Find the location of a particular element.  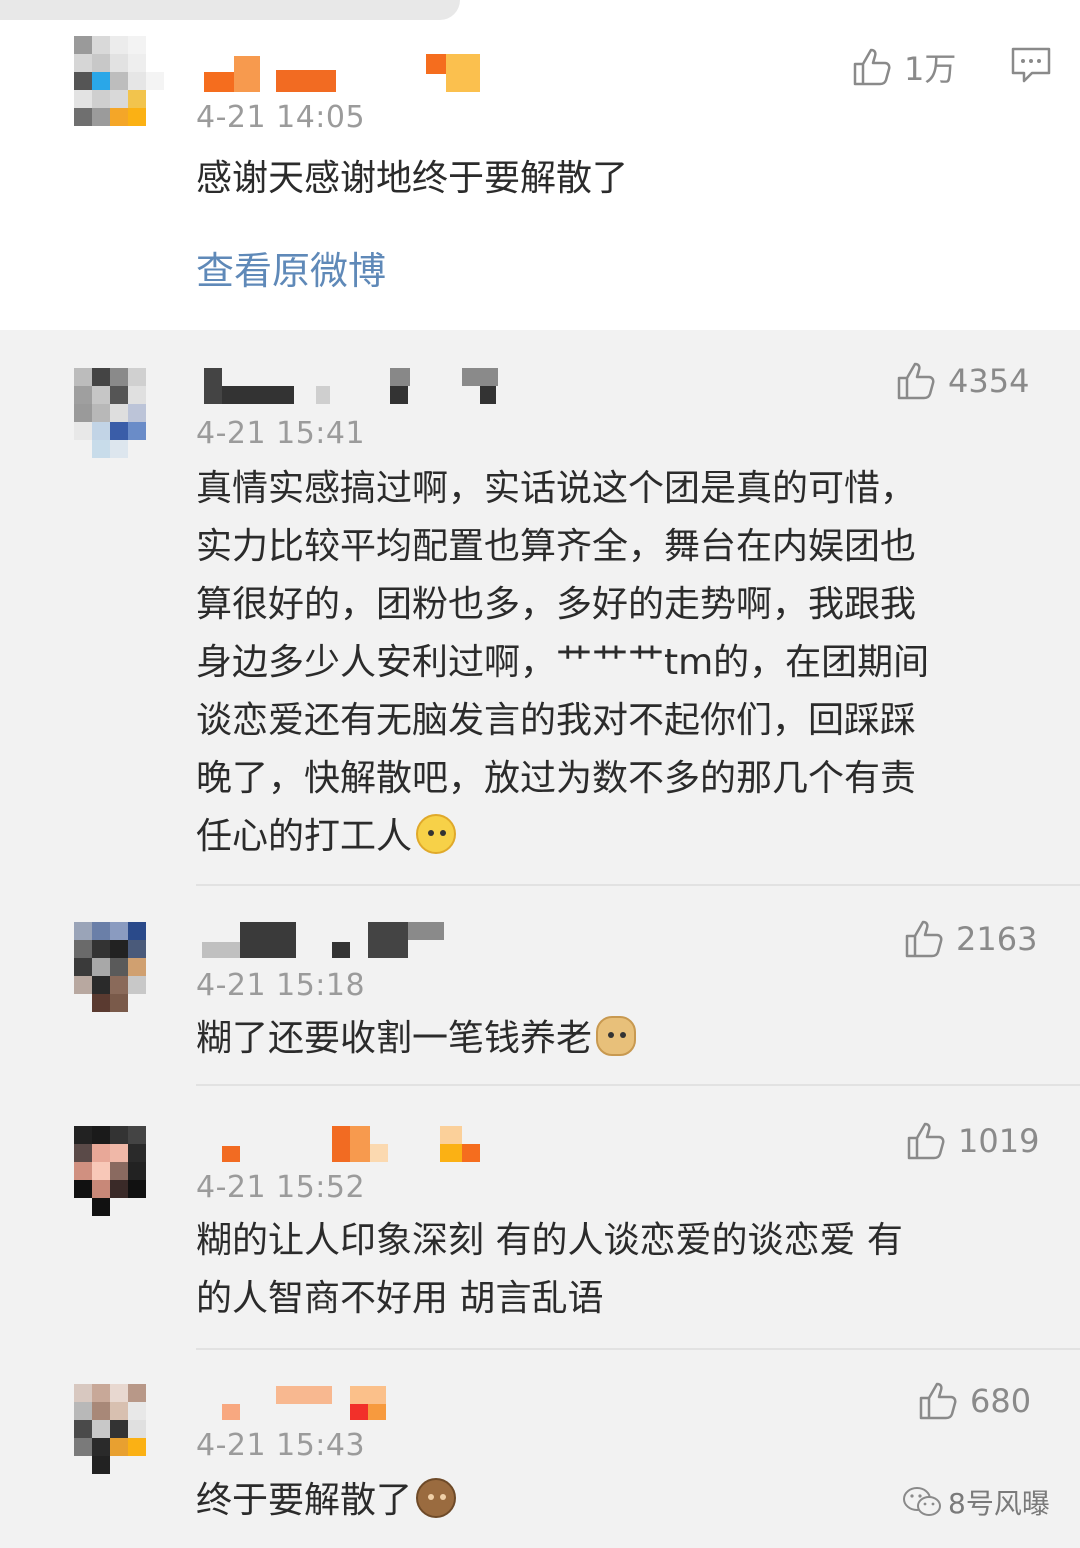

like-count: 1019 is located at coordinates (999, 1141).